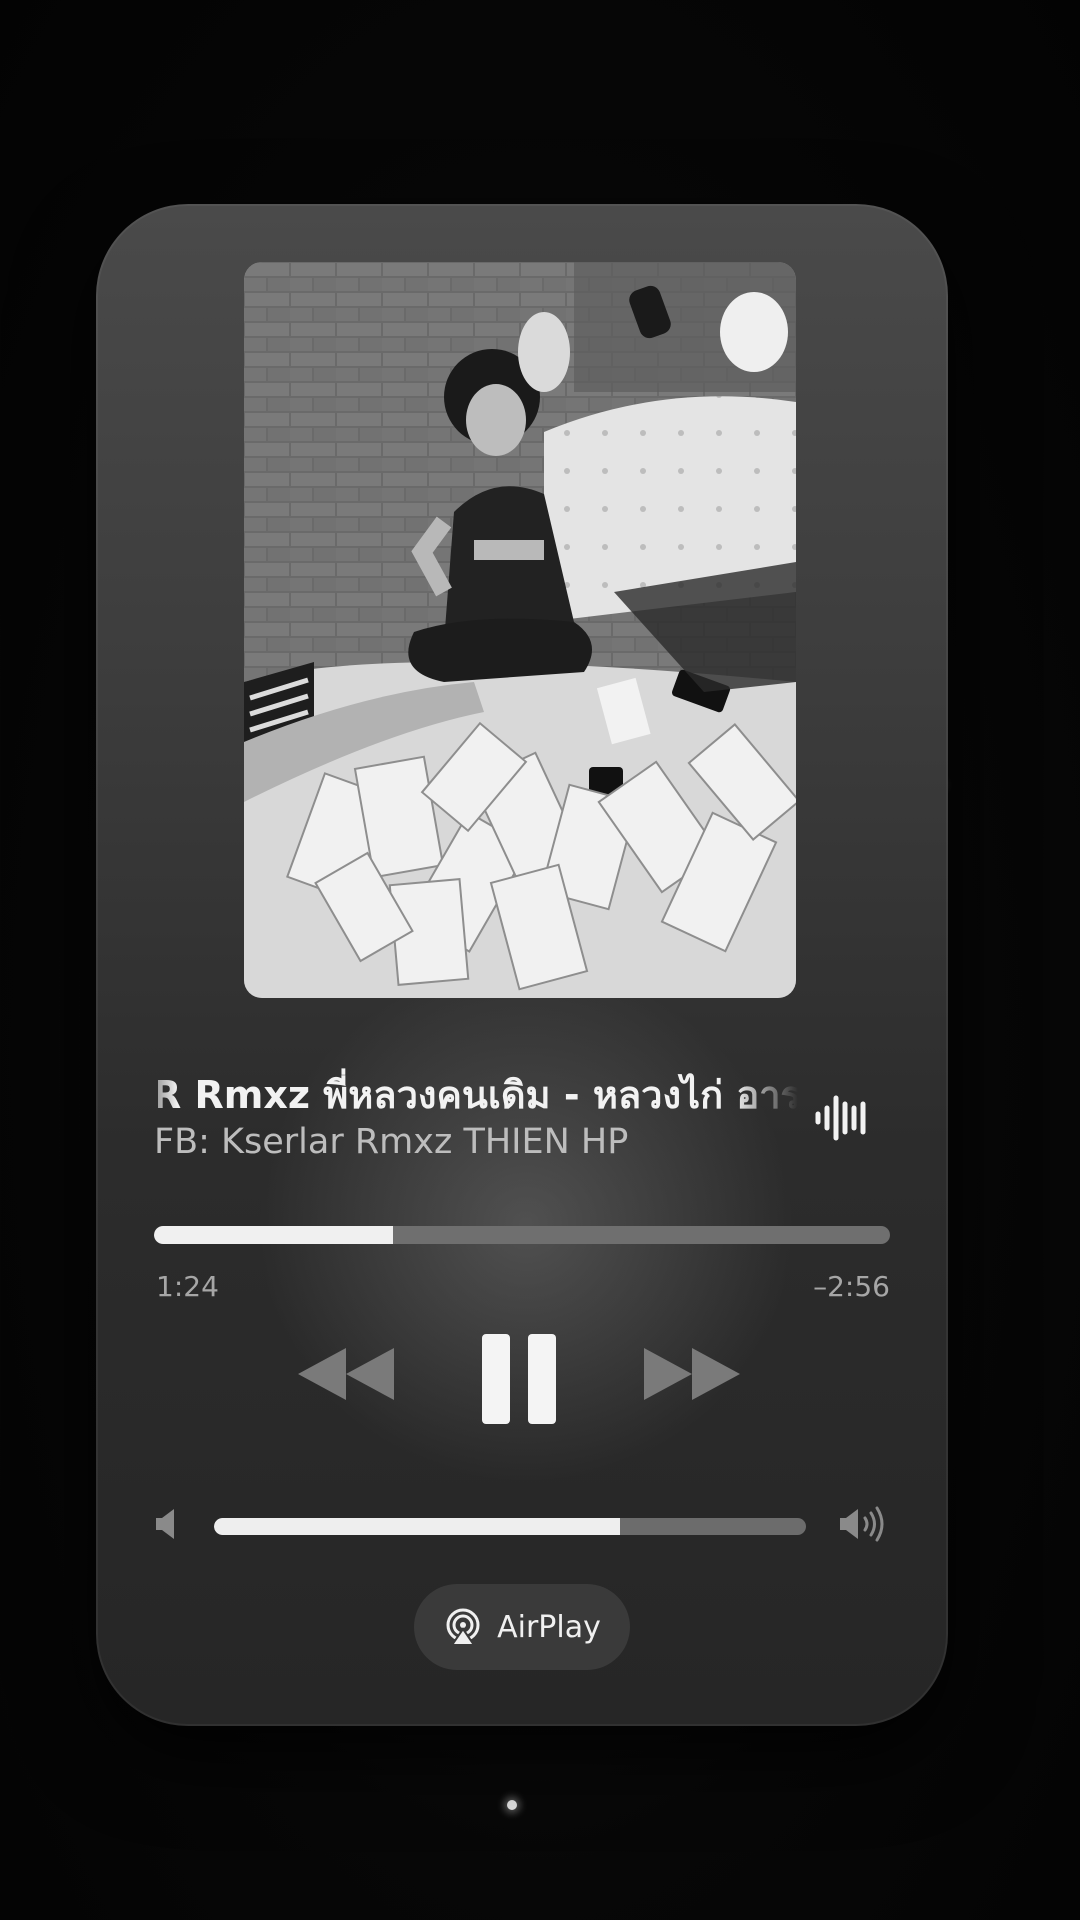  I want to click on track-artist: FB: Kserlar Rmxz THIEN HP, so click(474, 1148).